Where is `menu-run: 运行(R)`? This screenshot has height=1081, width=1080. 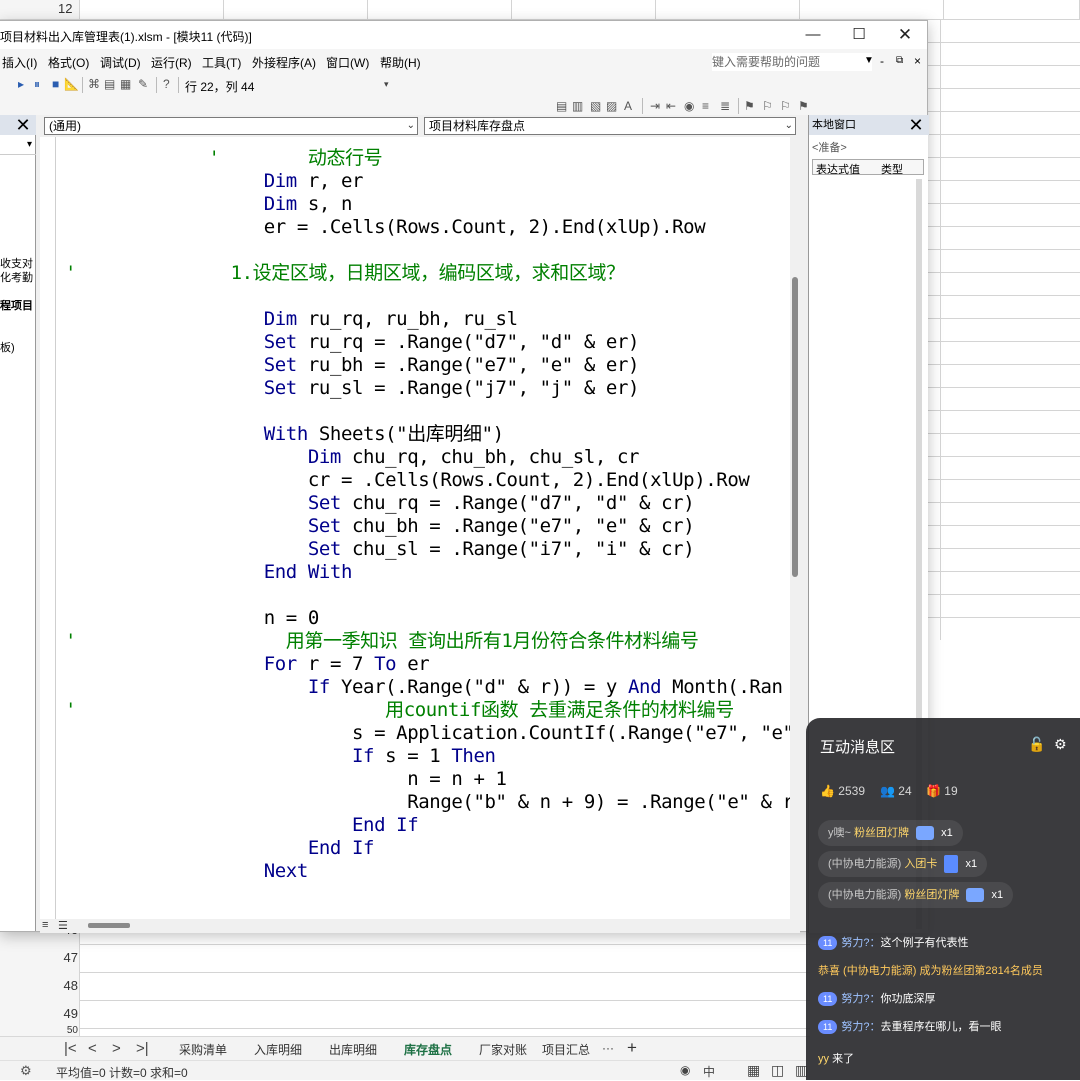
menu-run: 运行(R) is located at coordinates (171, 62).